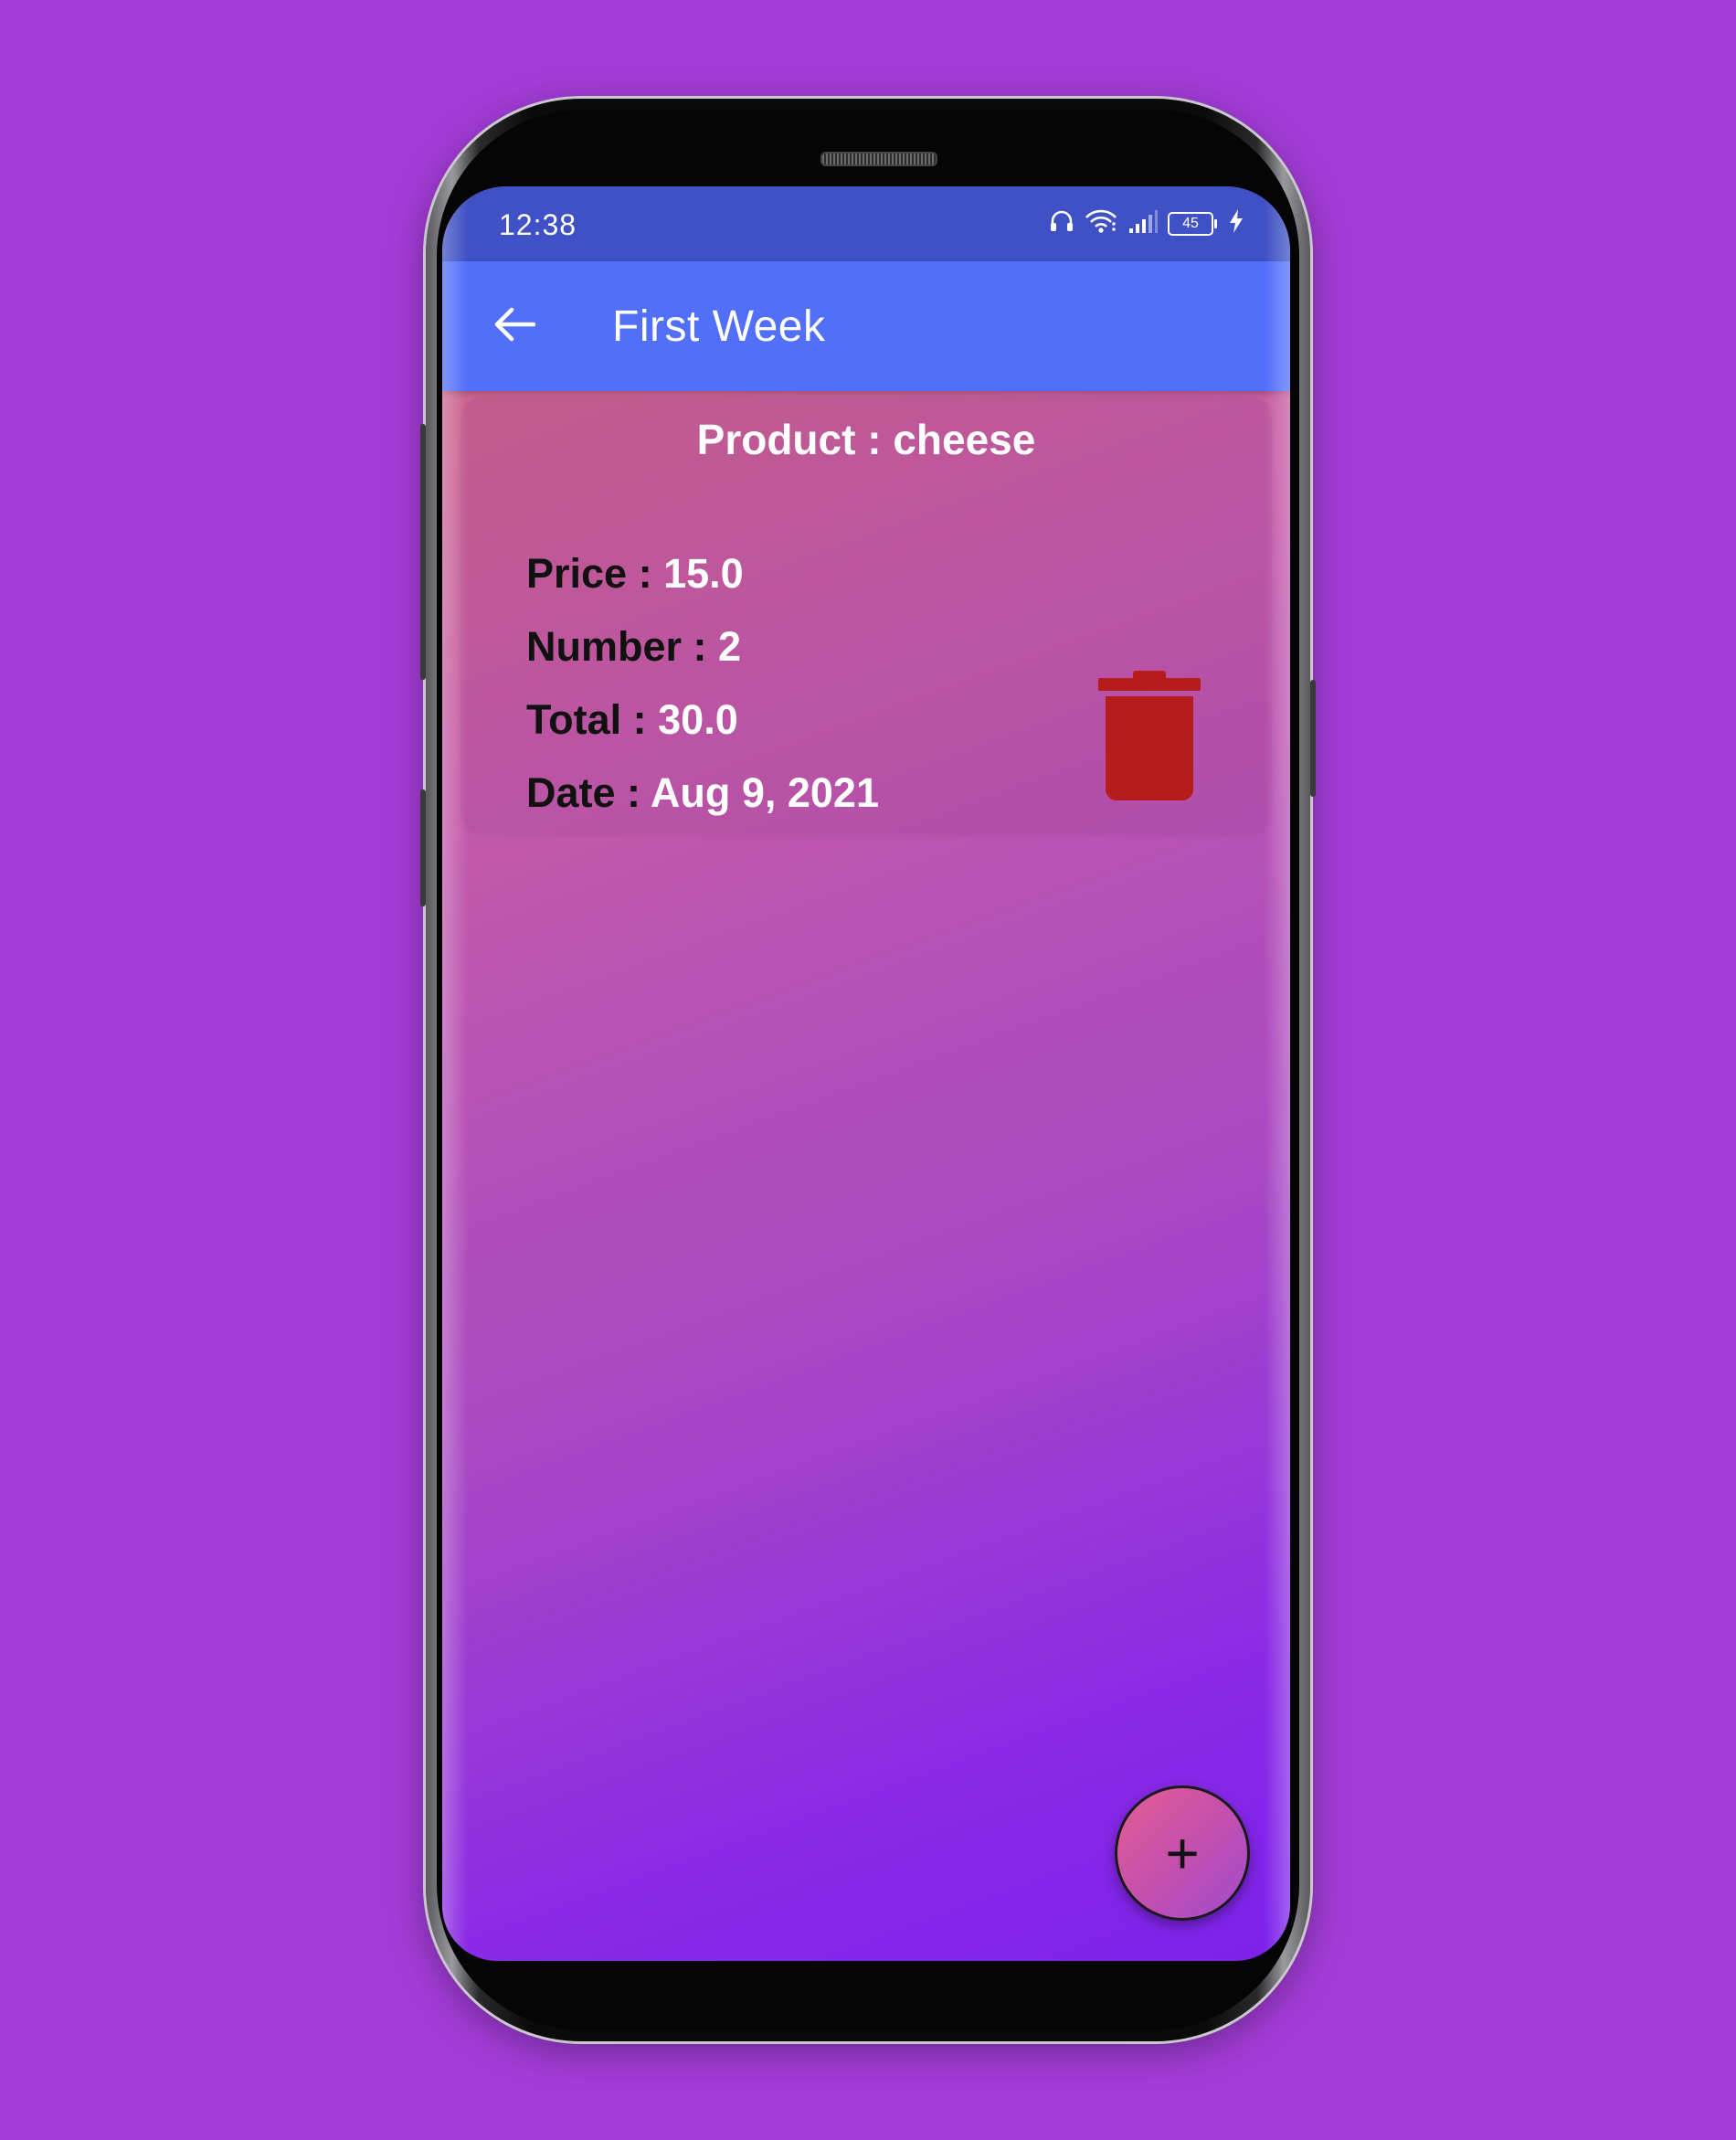 The width and height of the screenshot is (1736, 2140). I want to click on back-button, so click(514, 326).